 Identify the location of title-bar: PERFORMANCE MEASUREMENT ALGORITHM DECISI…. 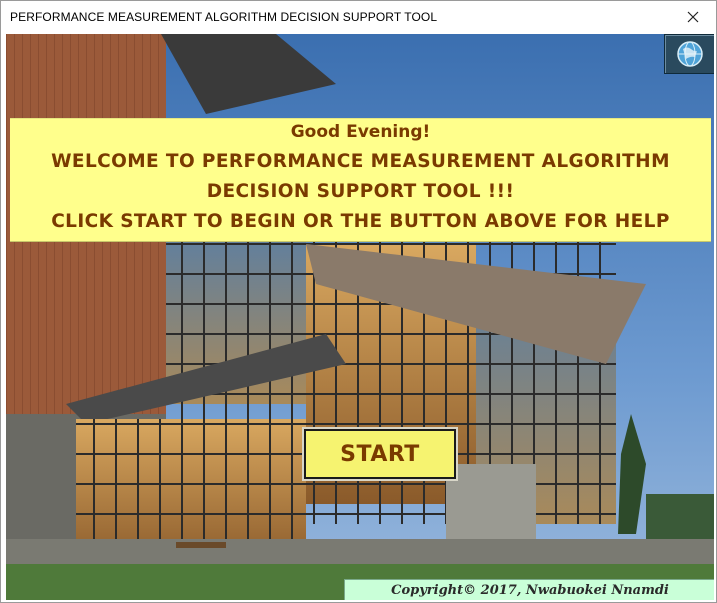
(358, 17).